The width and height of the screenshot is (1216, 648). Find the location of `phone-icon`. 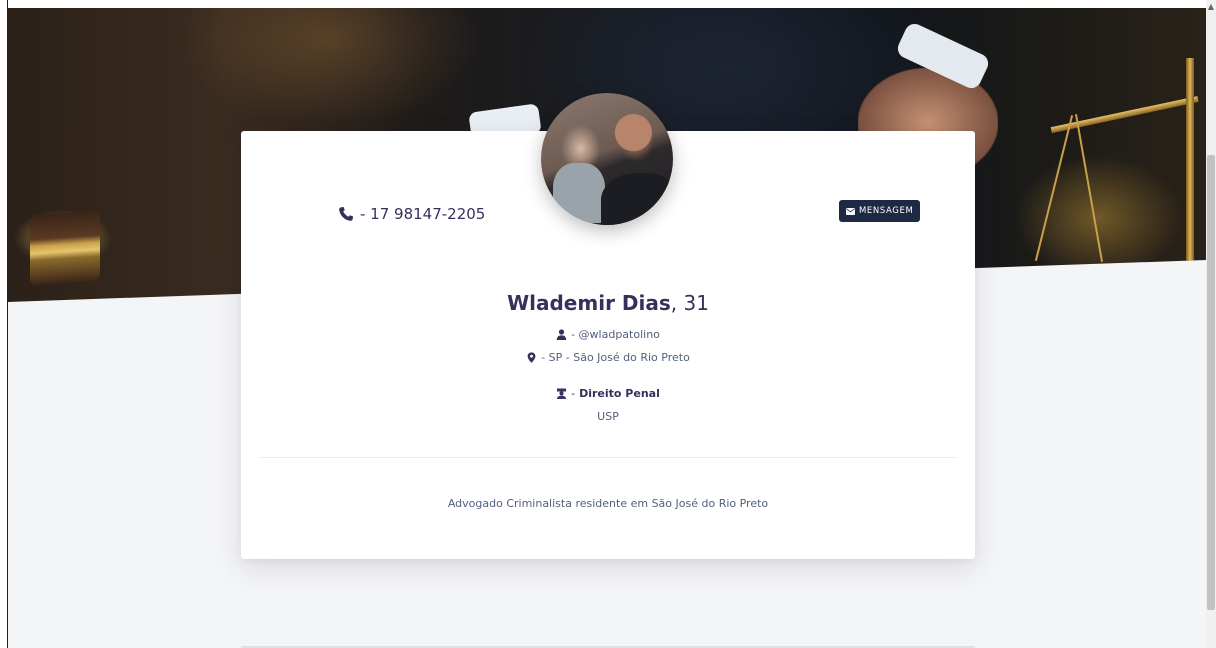

phone-icon is located at coordinates (346, 214).